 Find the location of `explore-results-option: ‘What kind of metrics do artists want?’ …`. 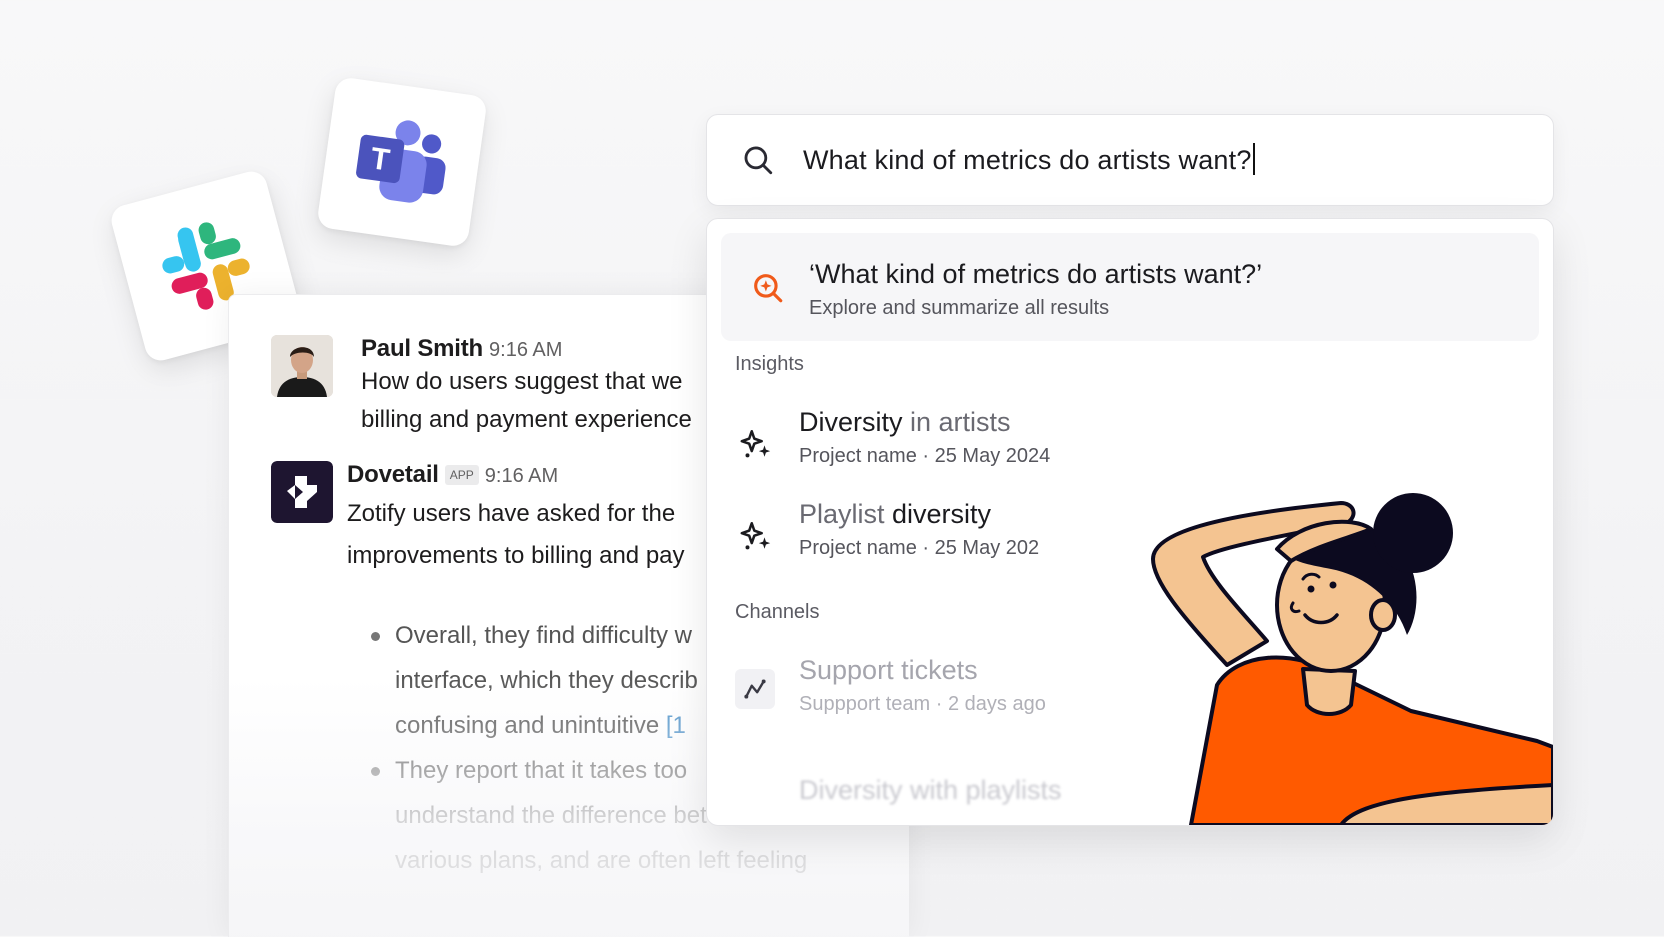

explore-results-option: ‘What kind of metrics do artists want?’ … is located at coordinates (1130, 287).